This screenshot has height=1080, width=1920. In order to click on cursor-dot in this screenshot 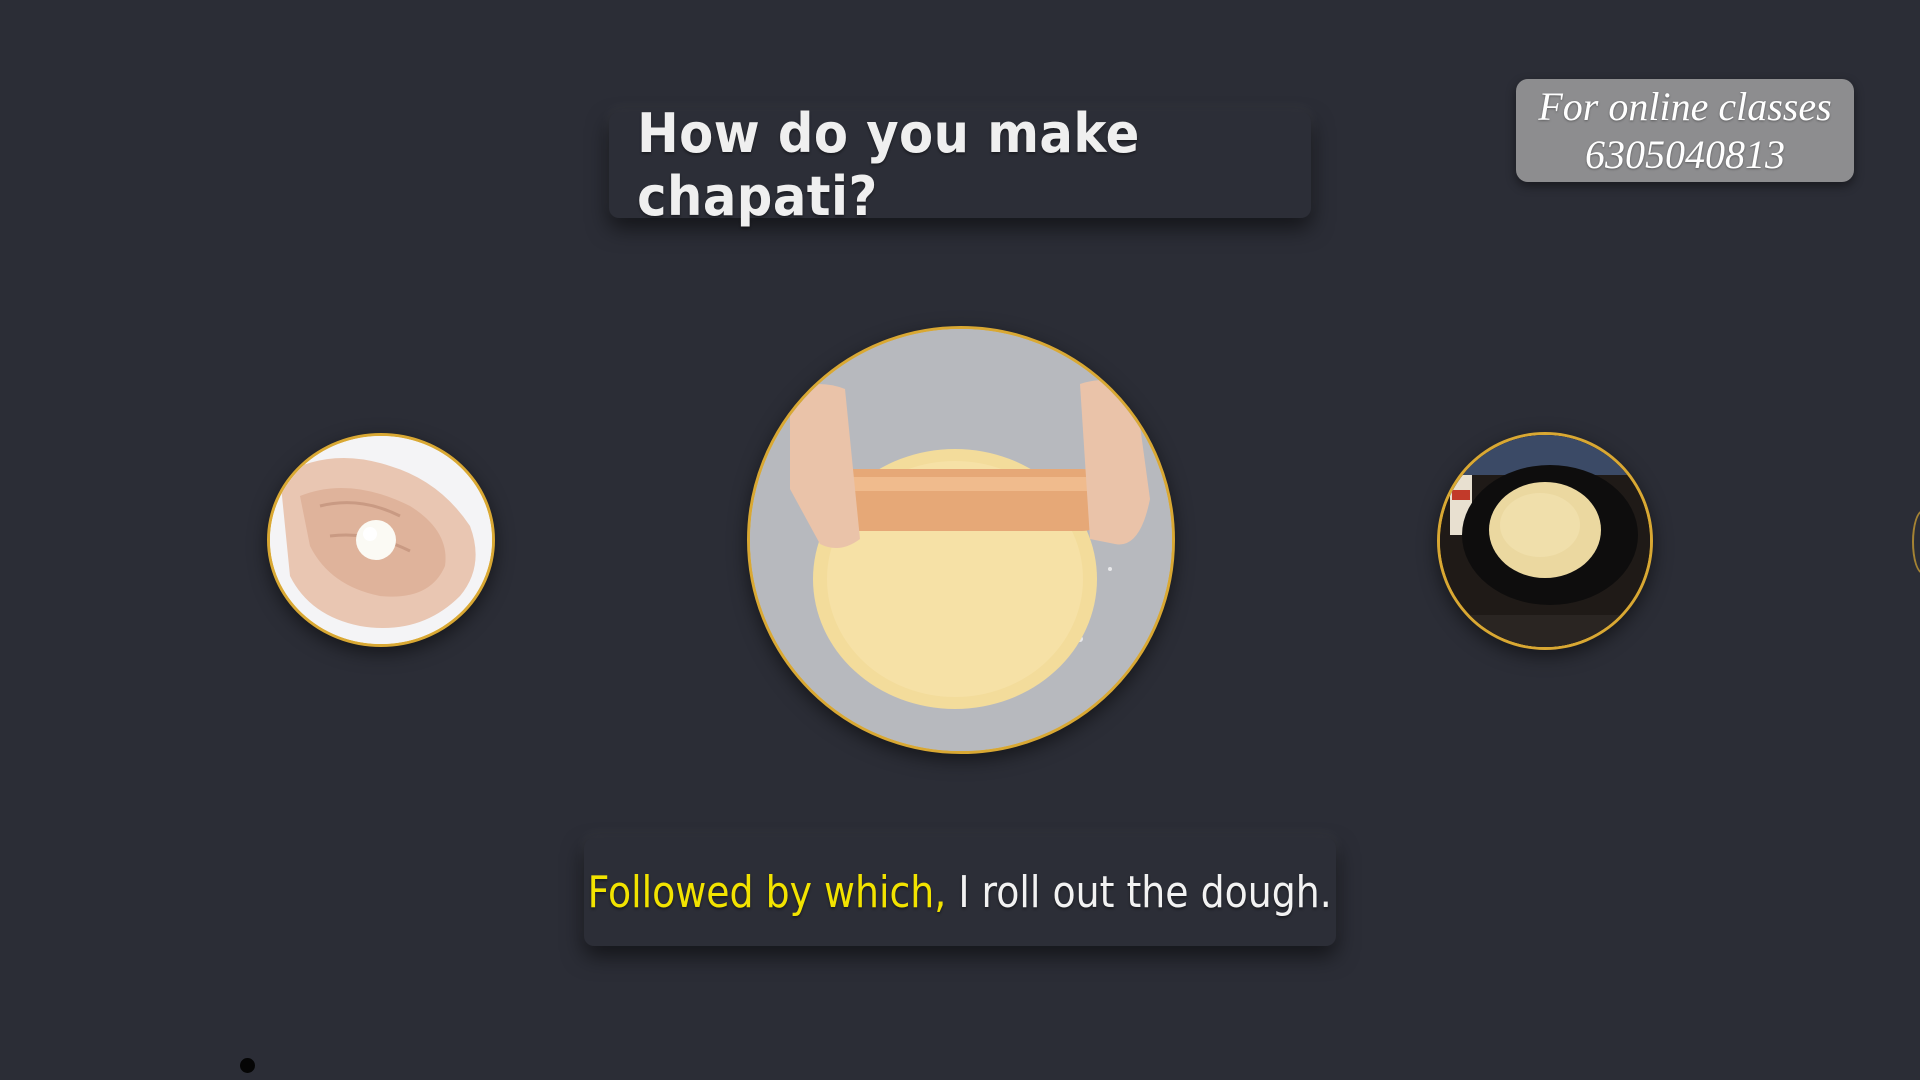, I will do `click(247, 1065)`.